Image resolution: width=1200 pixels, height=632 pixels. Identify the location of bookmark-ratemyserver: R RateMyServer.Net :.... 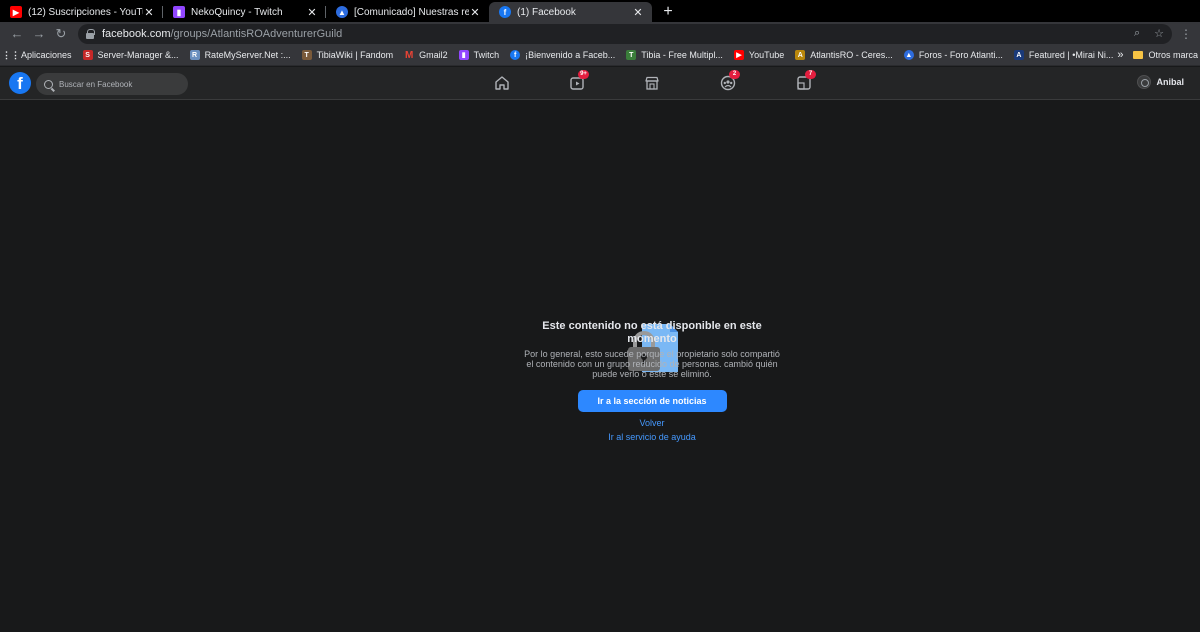
(240, 55).